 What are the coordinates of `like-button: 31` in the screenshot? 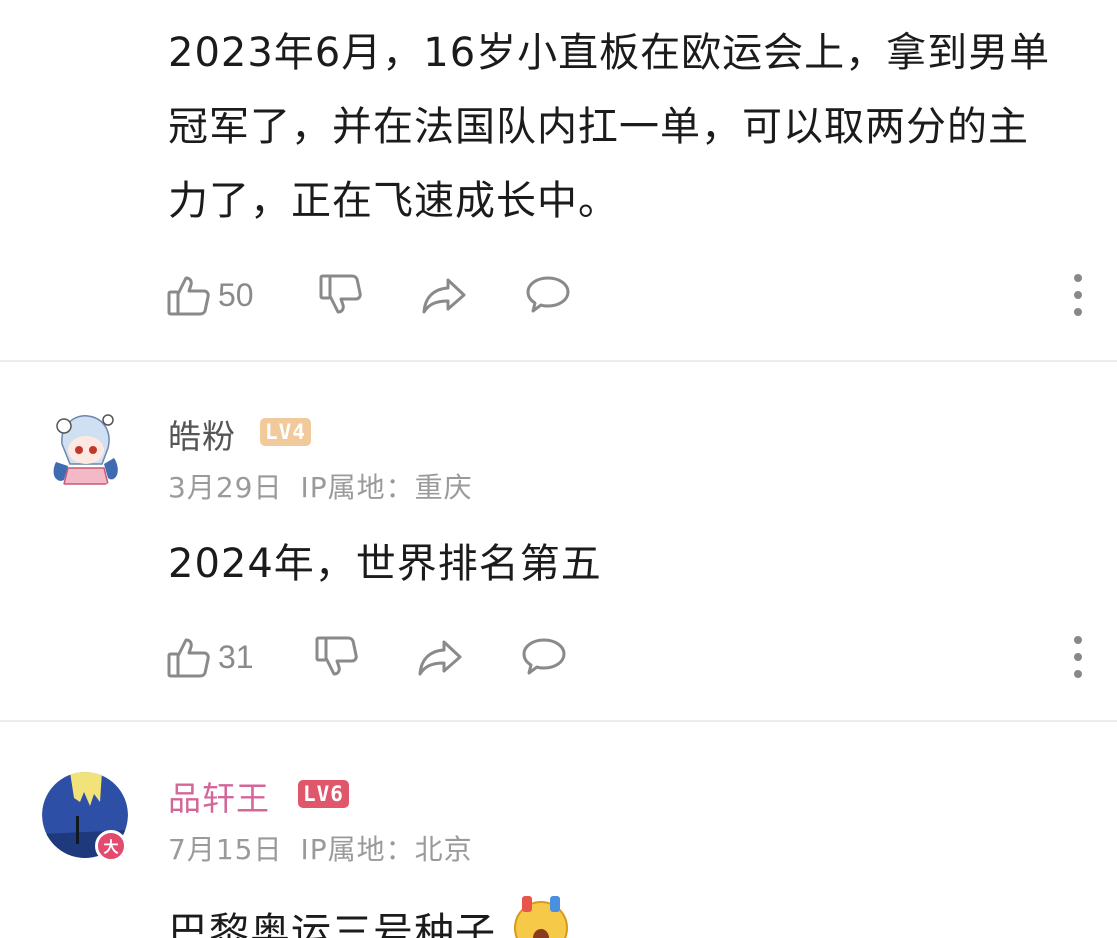 It's located at (210, 657).